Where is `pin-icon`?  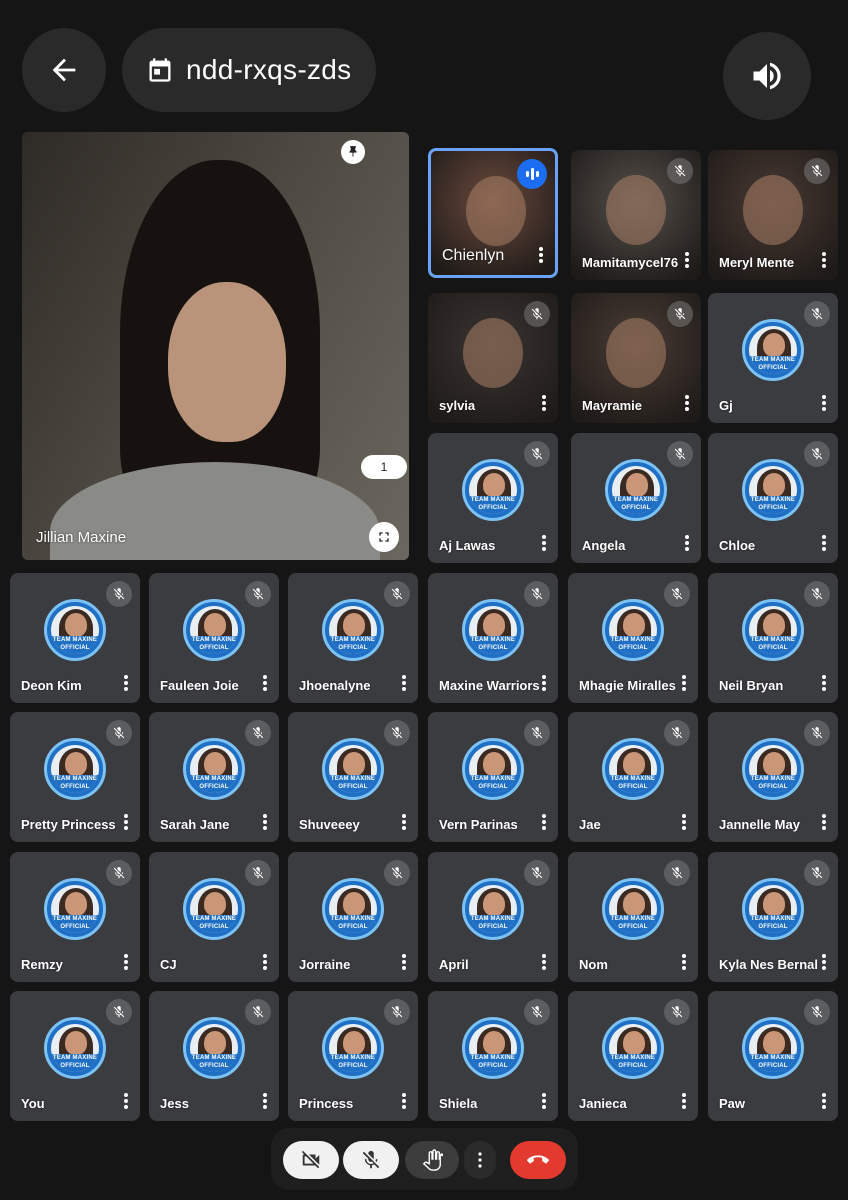 pin-icon is located at coordinates (353, 152).